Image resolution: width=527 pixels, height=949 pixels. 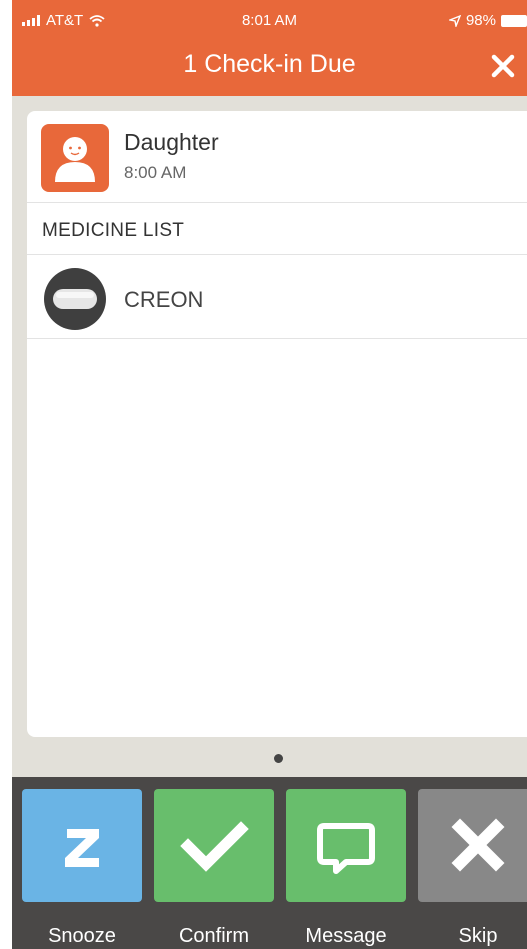 I want to click on header-bar: AT&T 8:01 AM 98% 1 Check-in Due, so click(x=269, y=48).